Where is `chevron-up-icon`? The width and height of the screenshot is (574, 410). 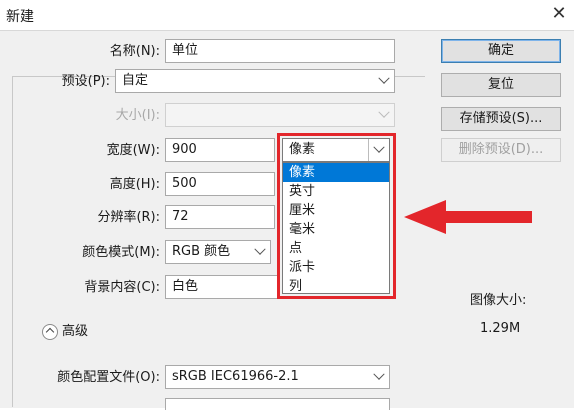 chevron-up-icon is located at coordinates (50, 332).